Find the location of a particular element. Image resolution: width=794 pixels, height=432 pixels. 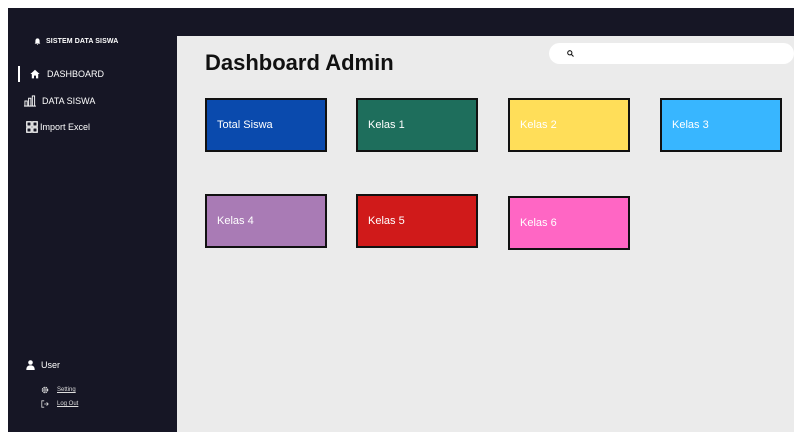

user-icon is located at coordinates (30, 365).